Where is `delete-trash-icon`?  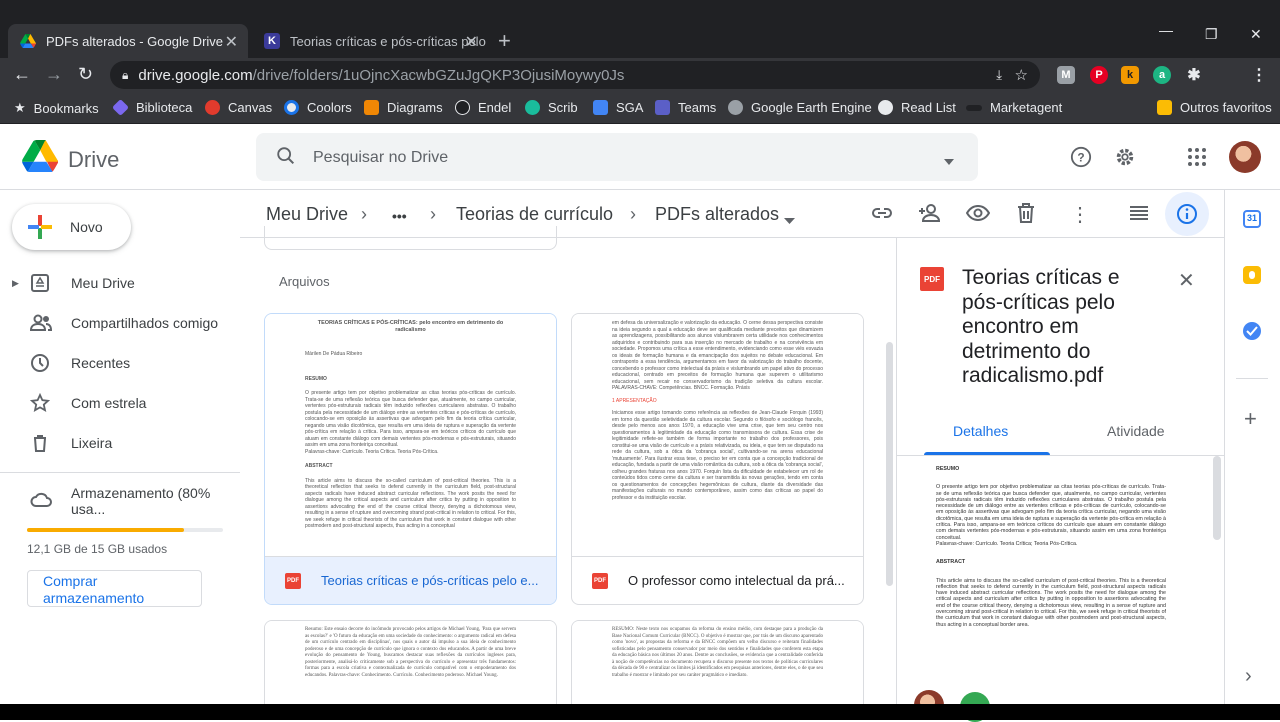 delete-trash-icon is located at coordinates (1026, 215).